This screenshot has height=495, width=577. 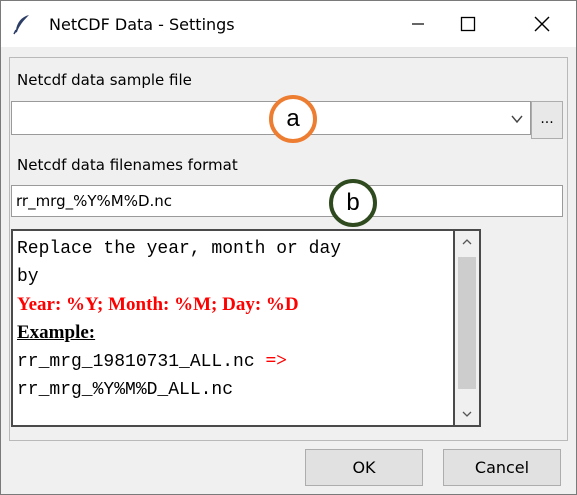 What do you see at coordinates (179, 249) in the screenshot?
I see `help-line-1: Replace the year, month or day` at bounding box center [179, 249].